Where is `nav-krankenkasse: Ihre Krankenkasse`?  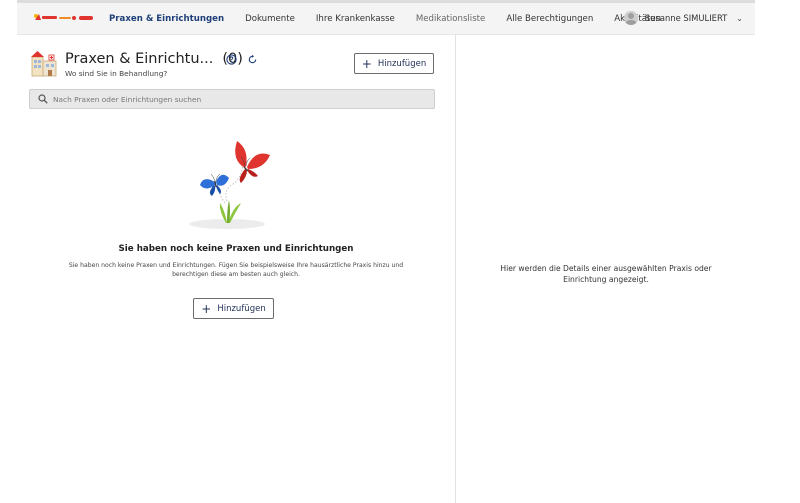 nav-krankenkasse: Ihre Krankenkasse is located at coordinates (355, 19).